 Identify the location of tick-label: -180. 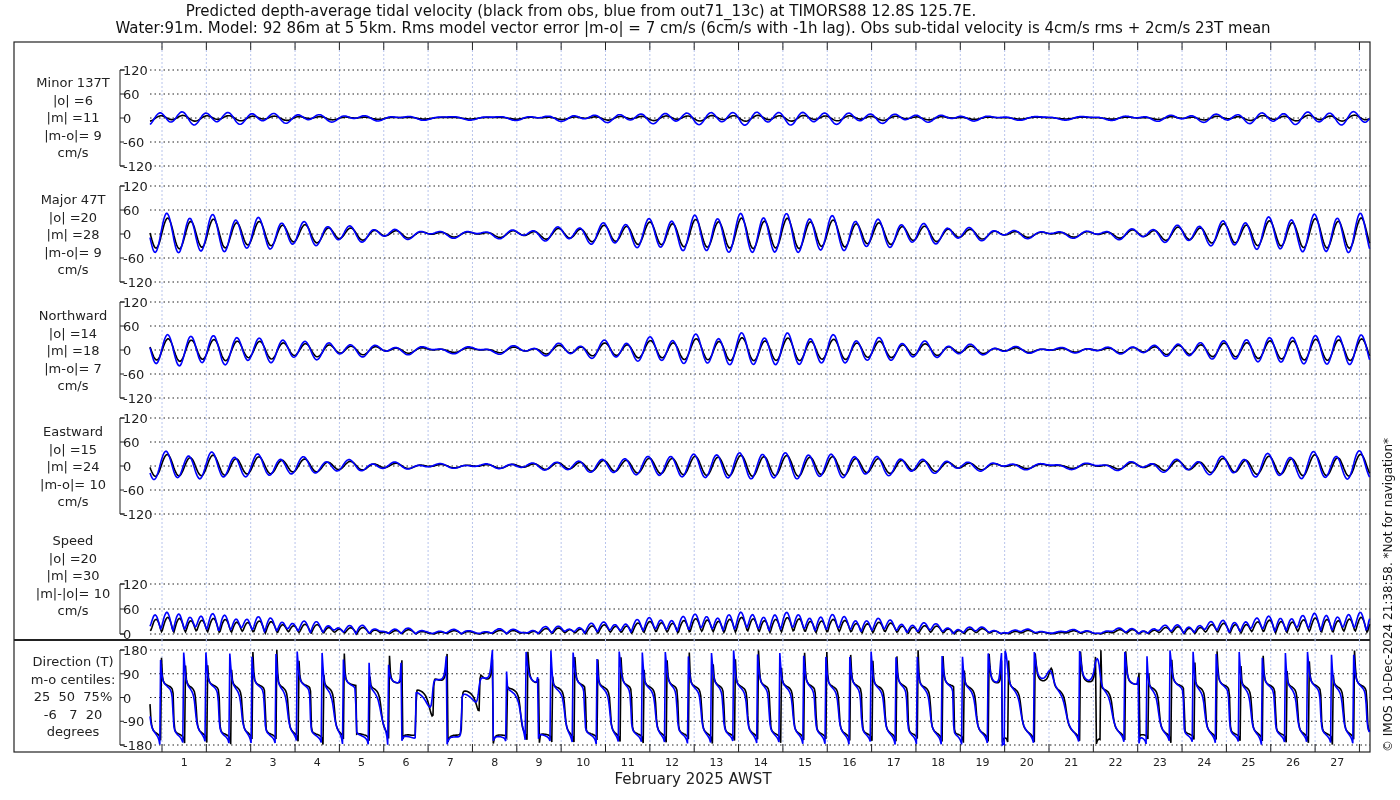
(138, 745).